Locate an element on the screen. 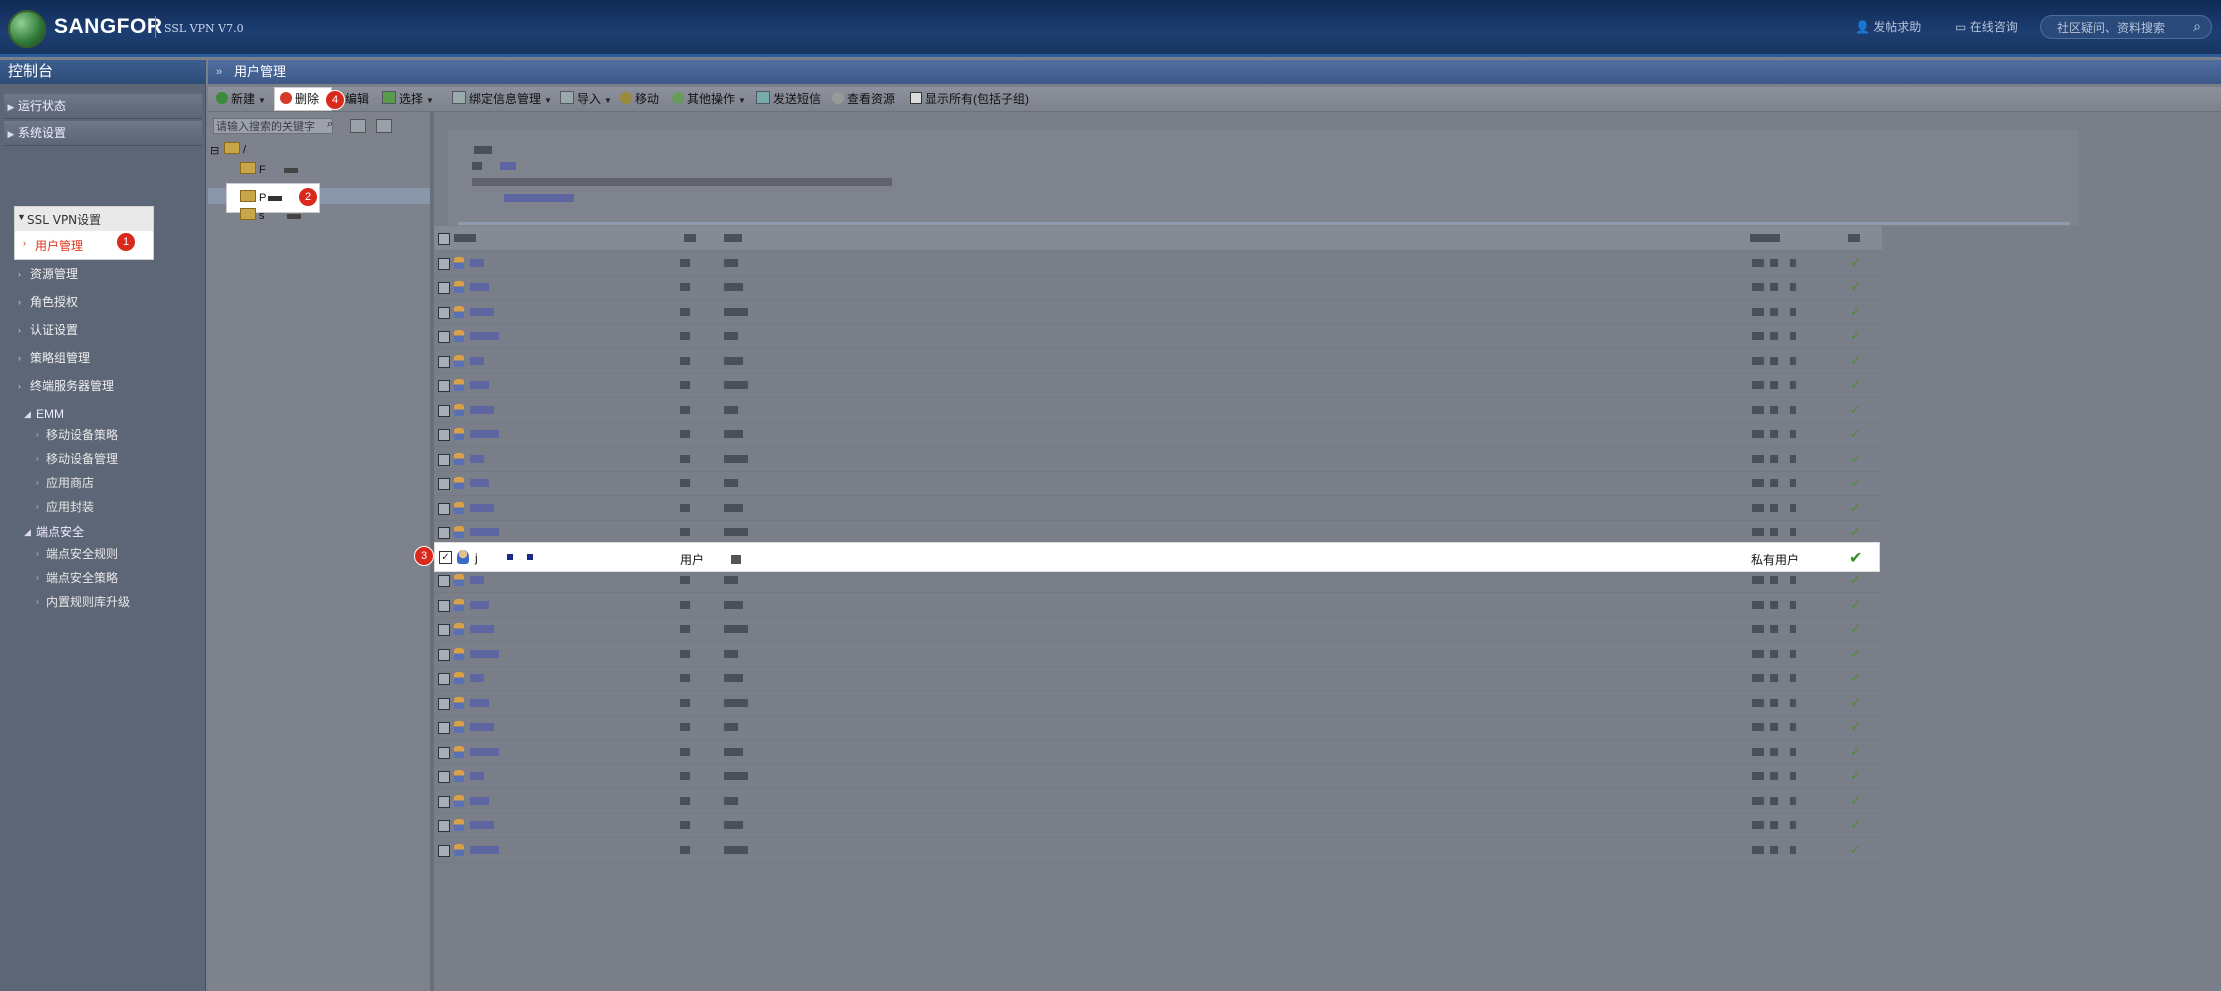  tree-node-p: P is located at coordinates (261, 197).